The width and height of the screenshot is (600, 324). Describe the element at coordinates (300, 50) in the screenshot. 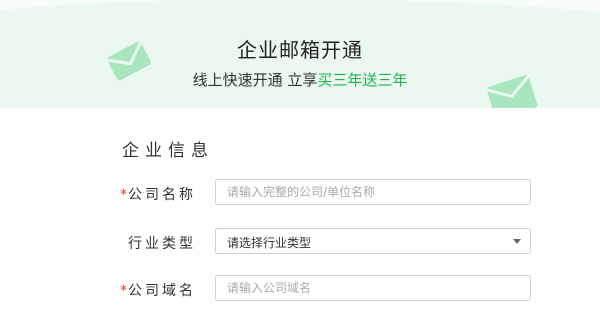

I see `banner-title: 企业邮箱开通` at that location.